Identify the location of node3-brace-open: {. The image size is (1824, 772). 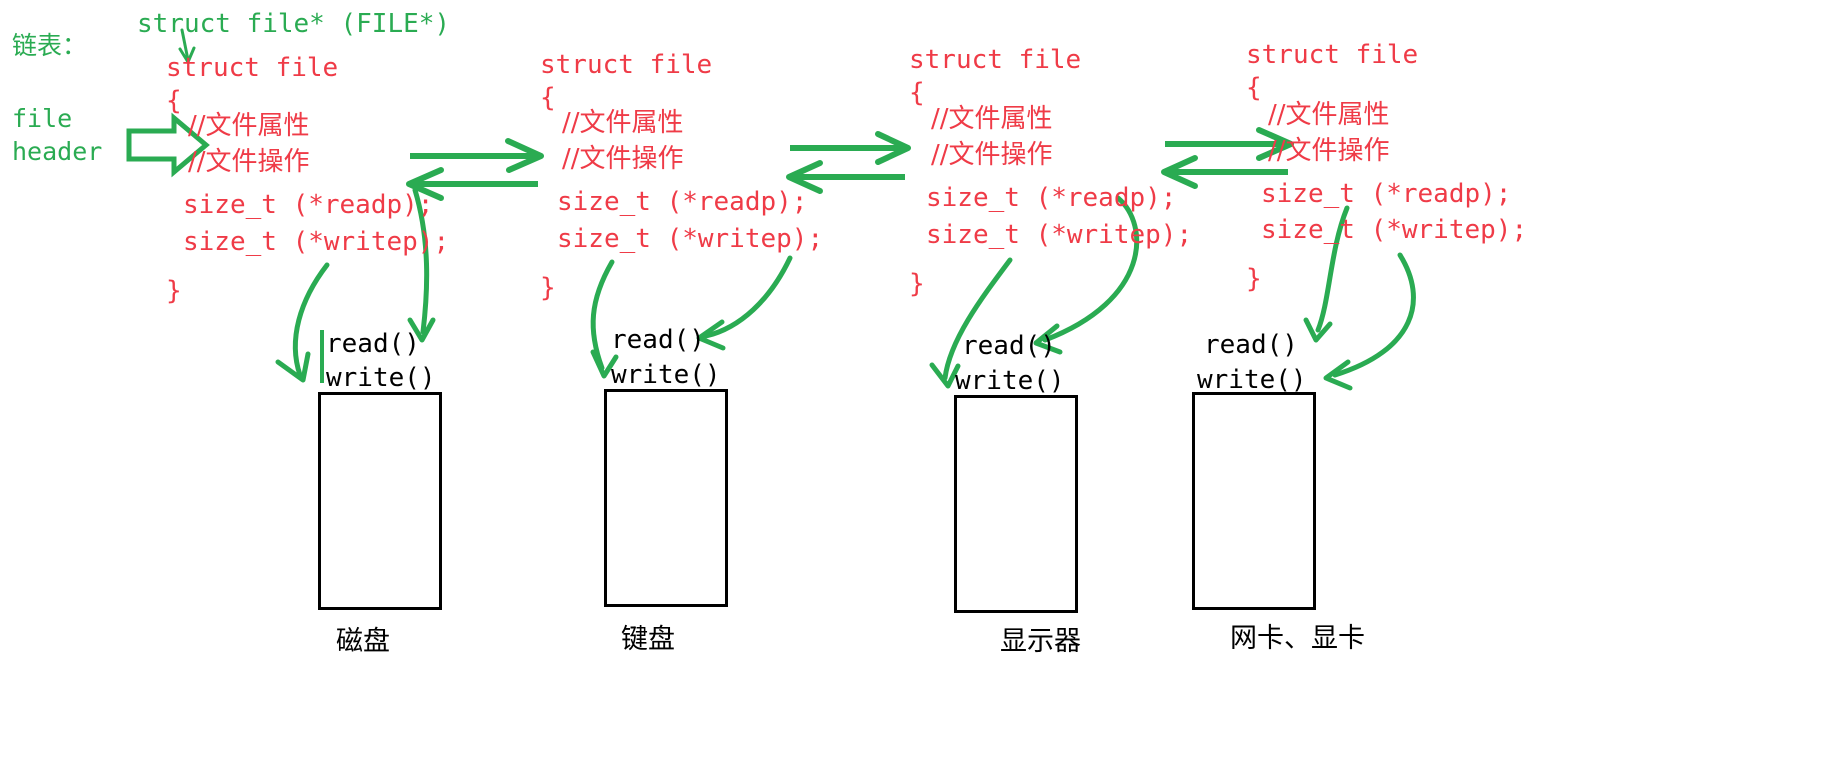
(917, 93).